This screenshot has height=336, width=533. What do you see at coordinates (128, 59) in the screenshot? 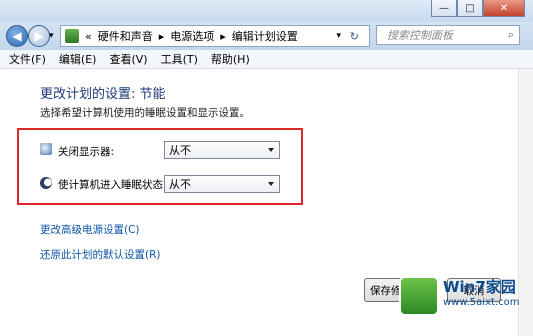
I see `menu-view: 查看(V)` at bounding box center [128, 59].